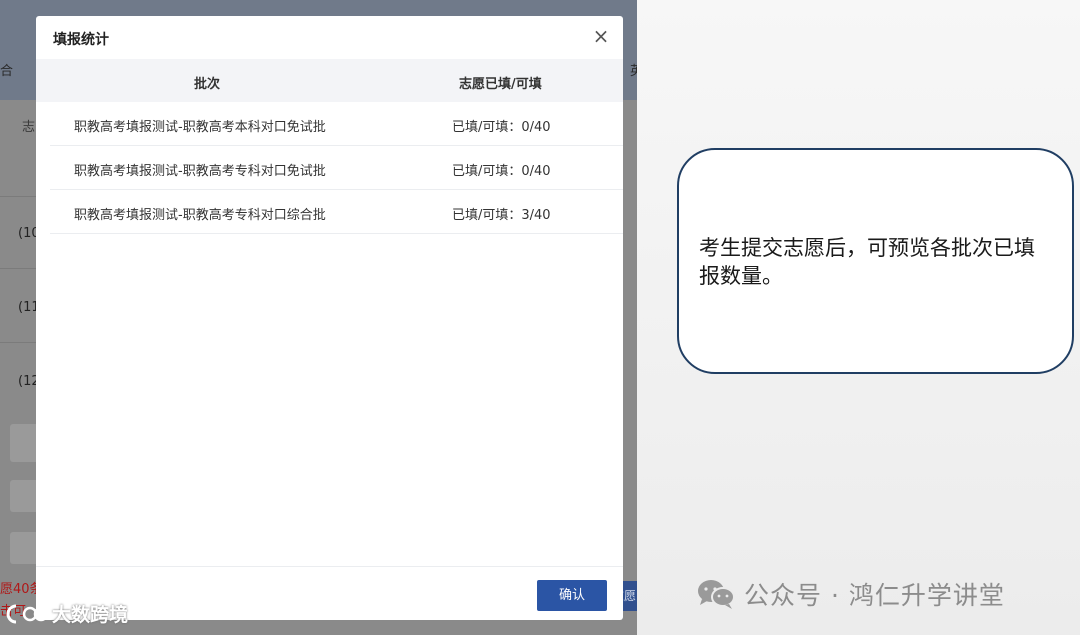  I want to click on table-header: 批次 志愿已填/可填, so click(329, 80).